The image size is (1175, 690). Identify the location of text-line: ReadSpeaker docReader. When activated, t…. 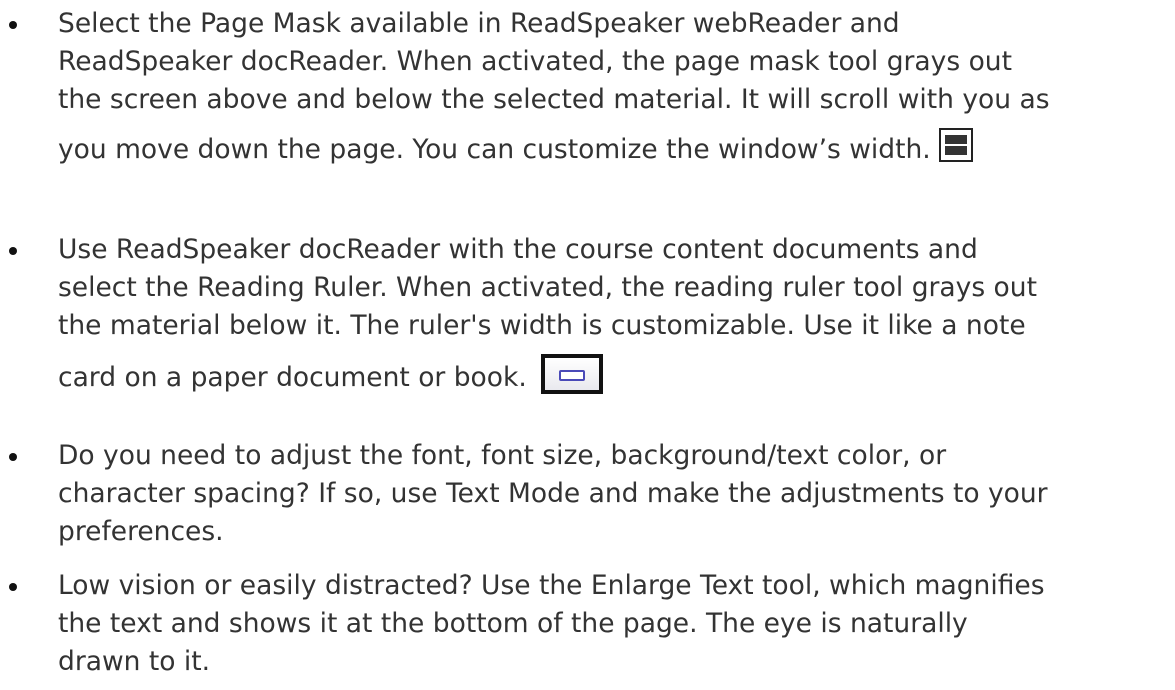
(535, 61).